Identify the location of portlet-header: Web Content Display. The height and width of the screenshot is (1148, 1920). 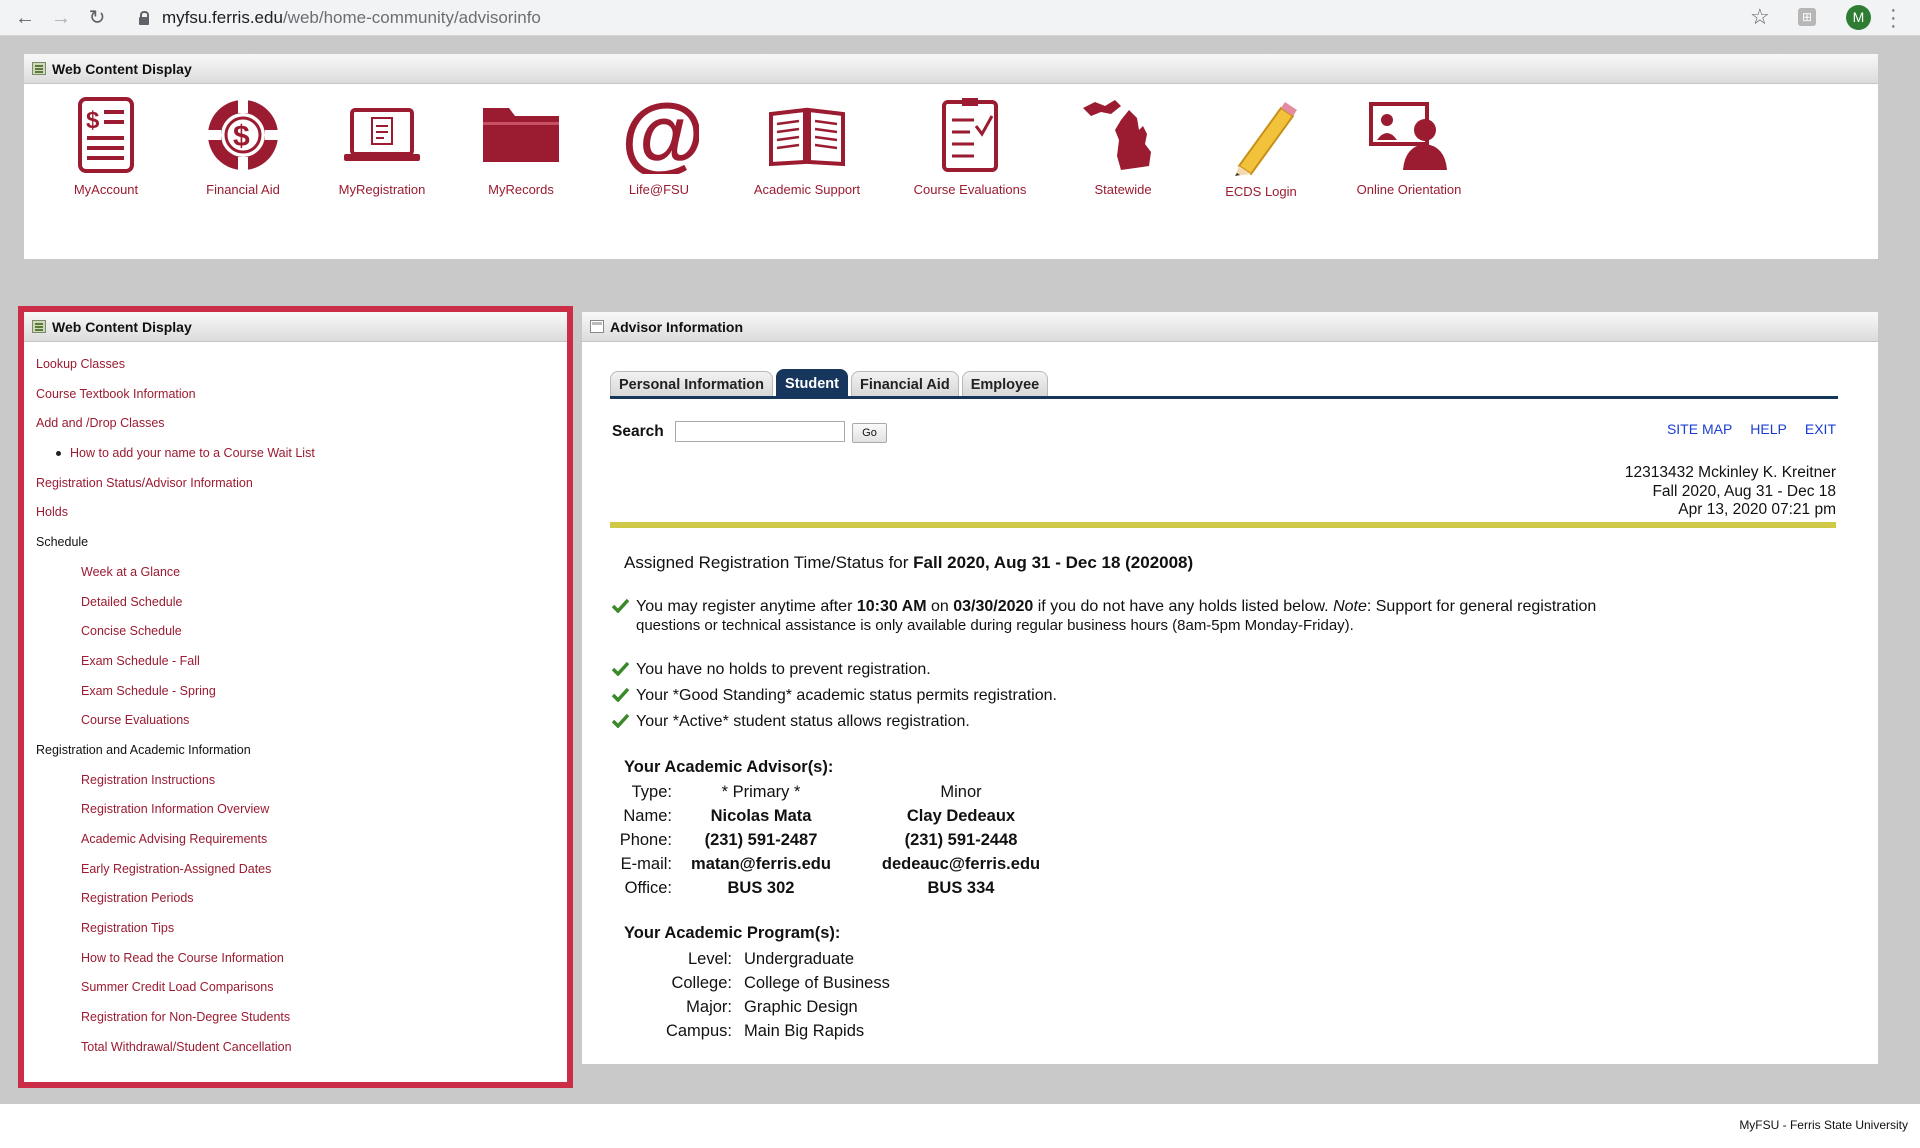
(295, 327).